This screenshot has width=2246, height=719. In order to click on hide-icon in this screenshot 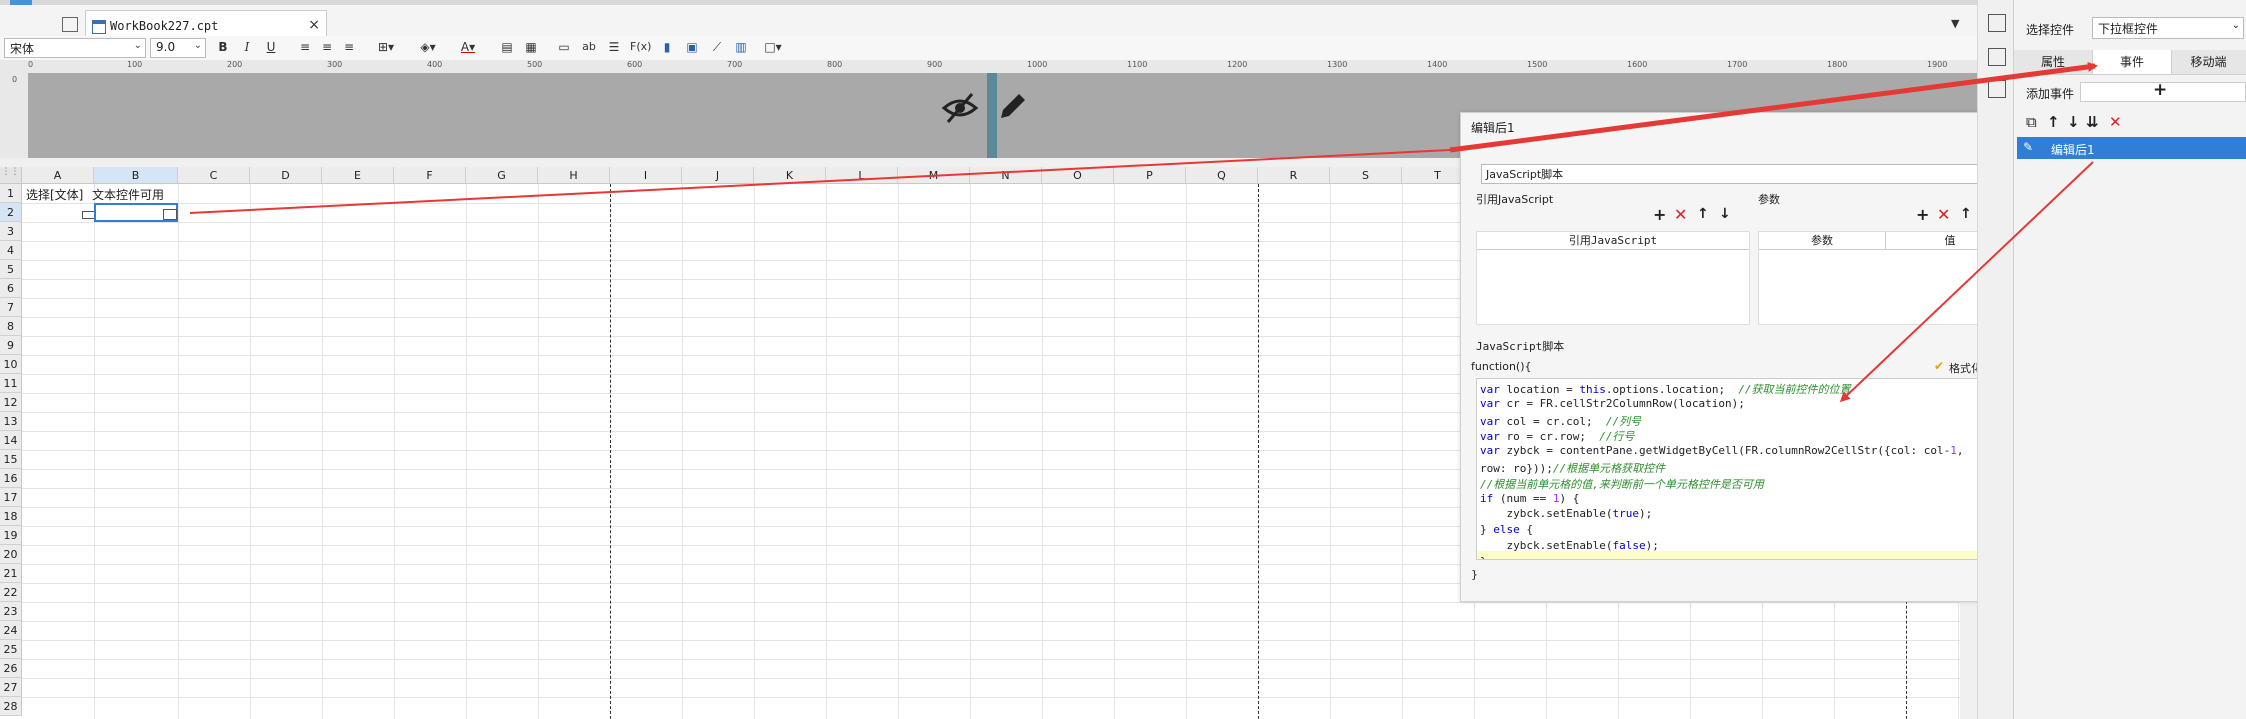, I will do `click(960, 108)`.